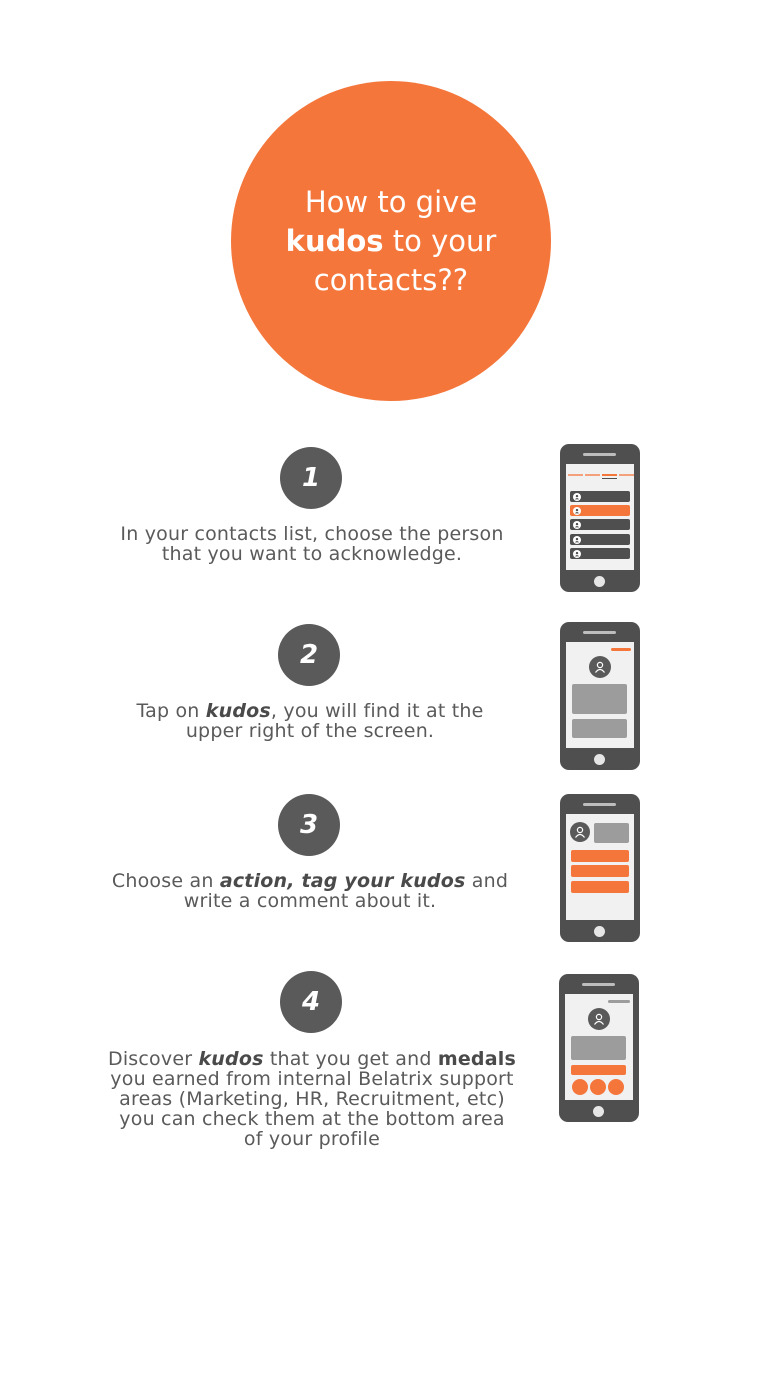 The width and height of the screenshot is (782, 1391). Describe the element at coordinates (310, 731) in the screenshot. I see `step-2-line-2: upper right of the screen.` at that location.